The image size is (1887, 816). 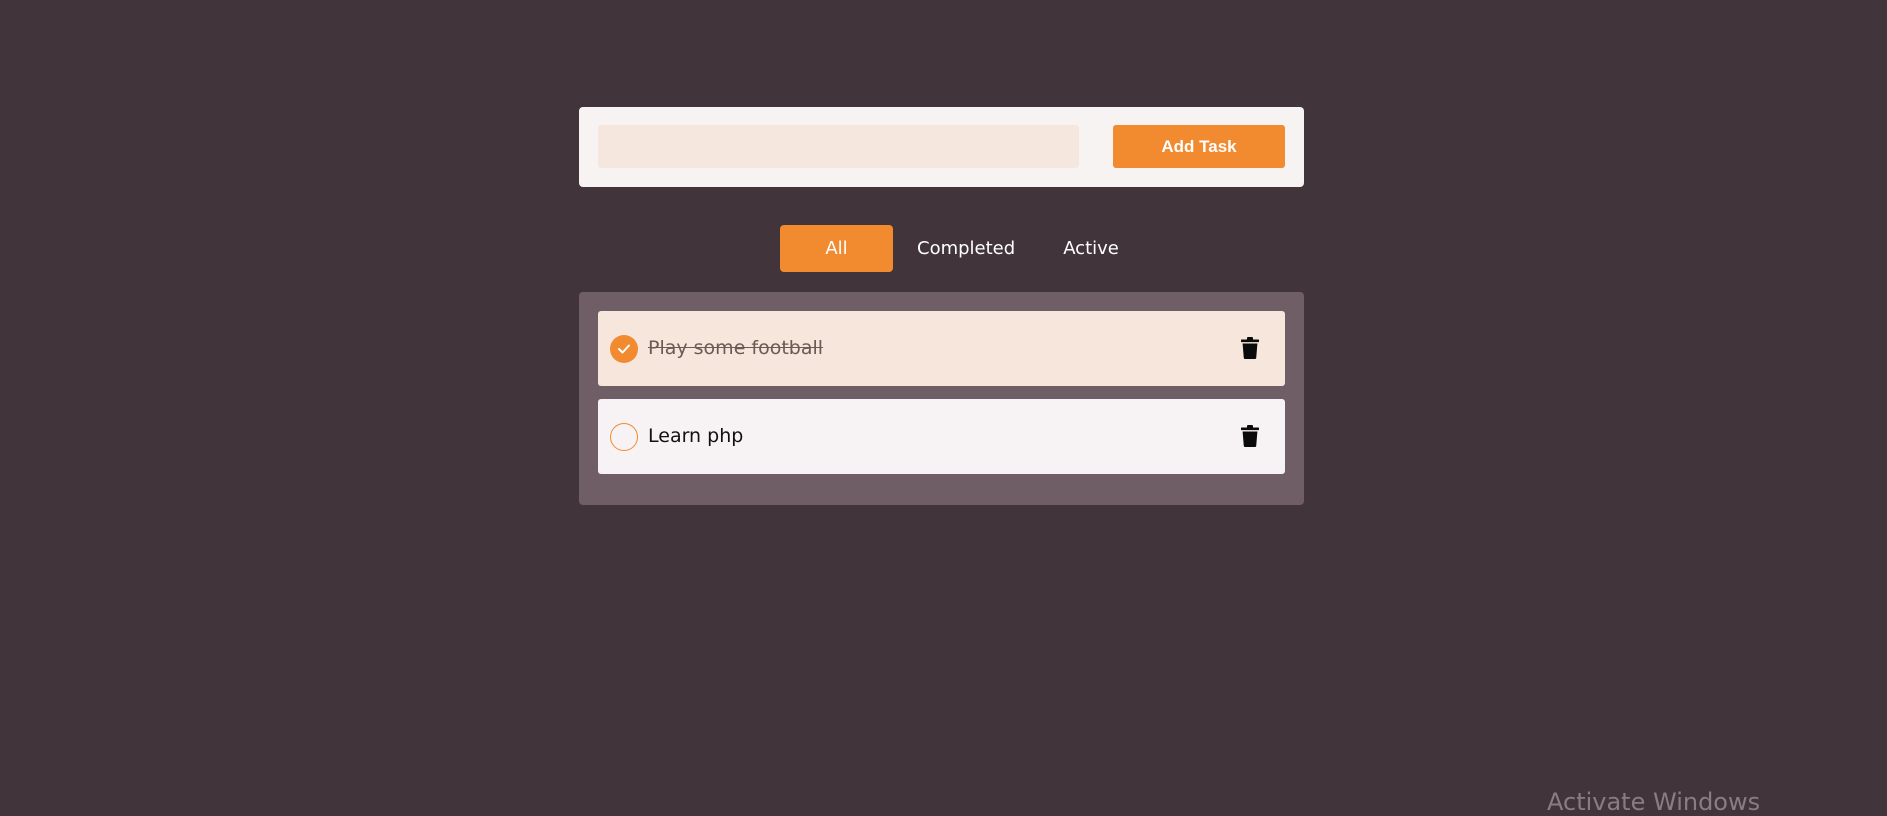 I want to click on tab-completed: Completed, so click(x=966, y=248).